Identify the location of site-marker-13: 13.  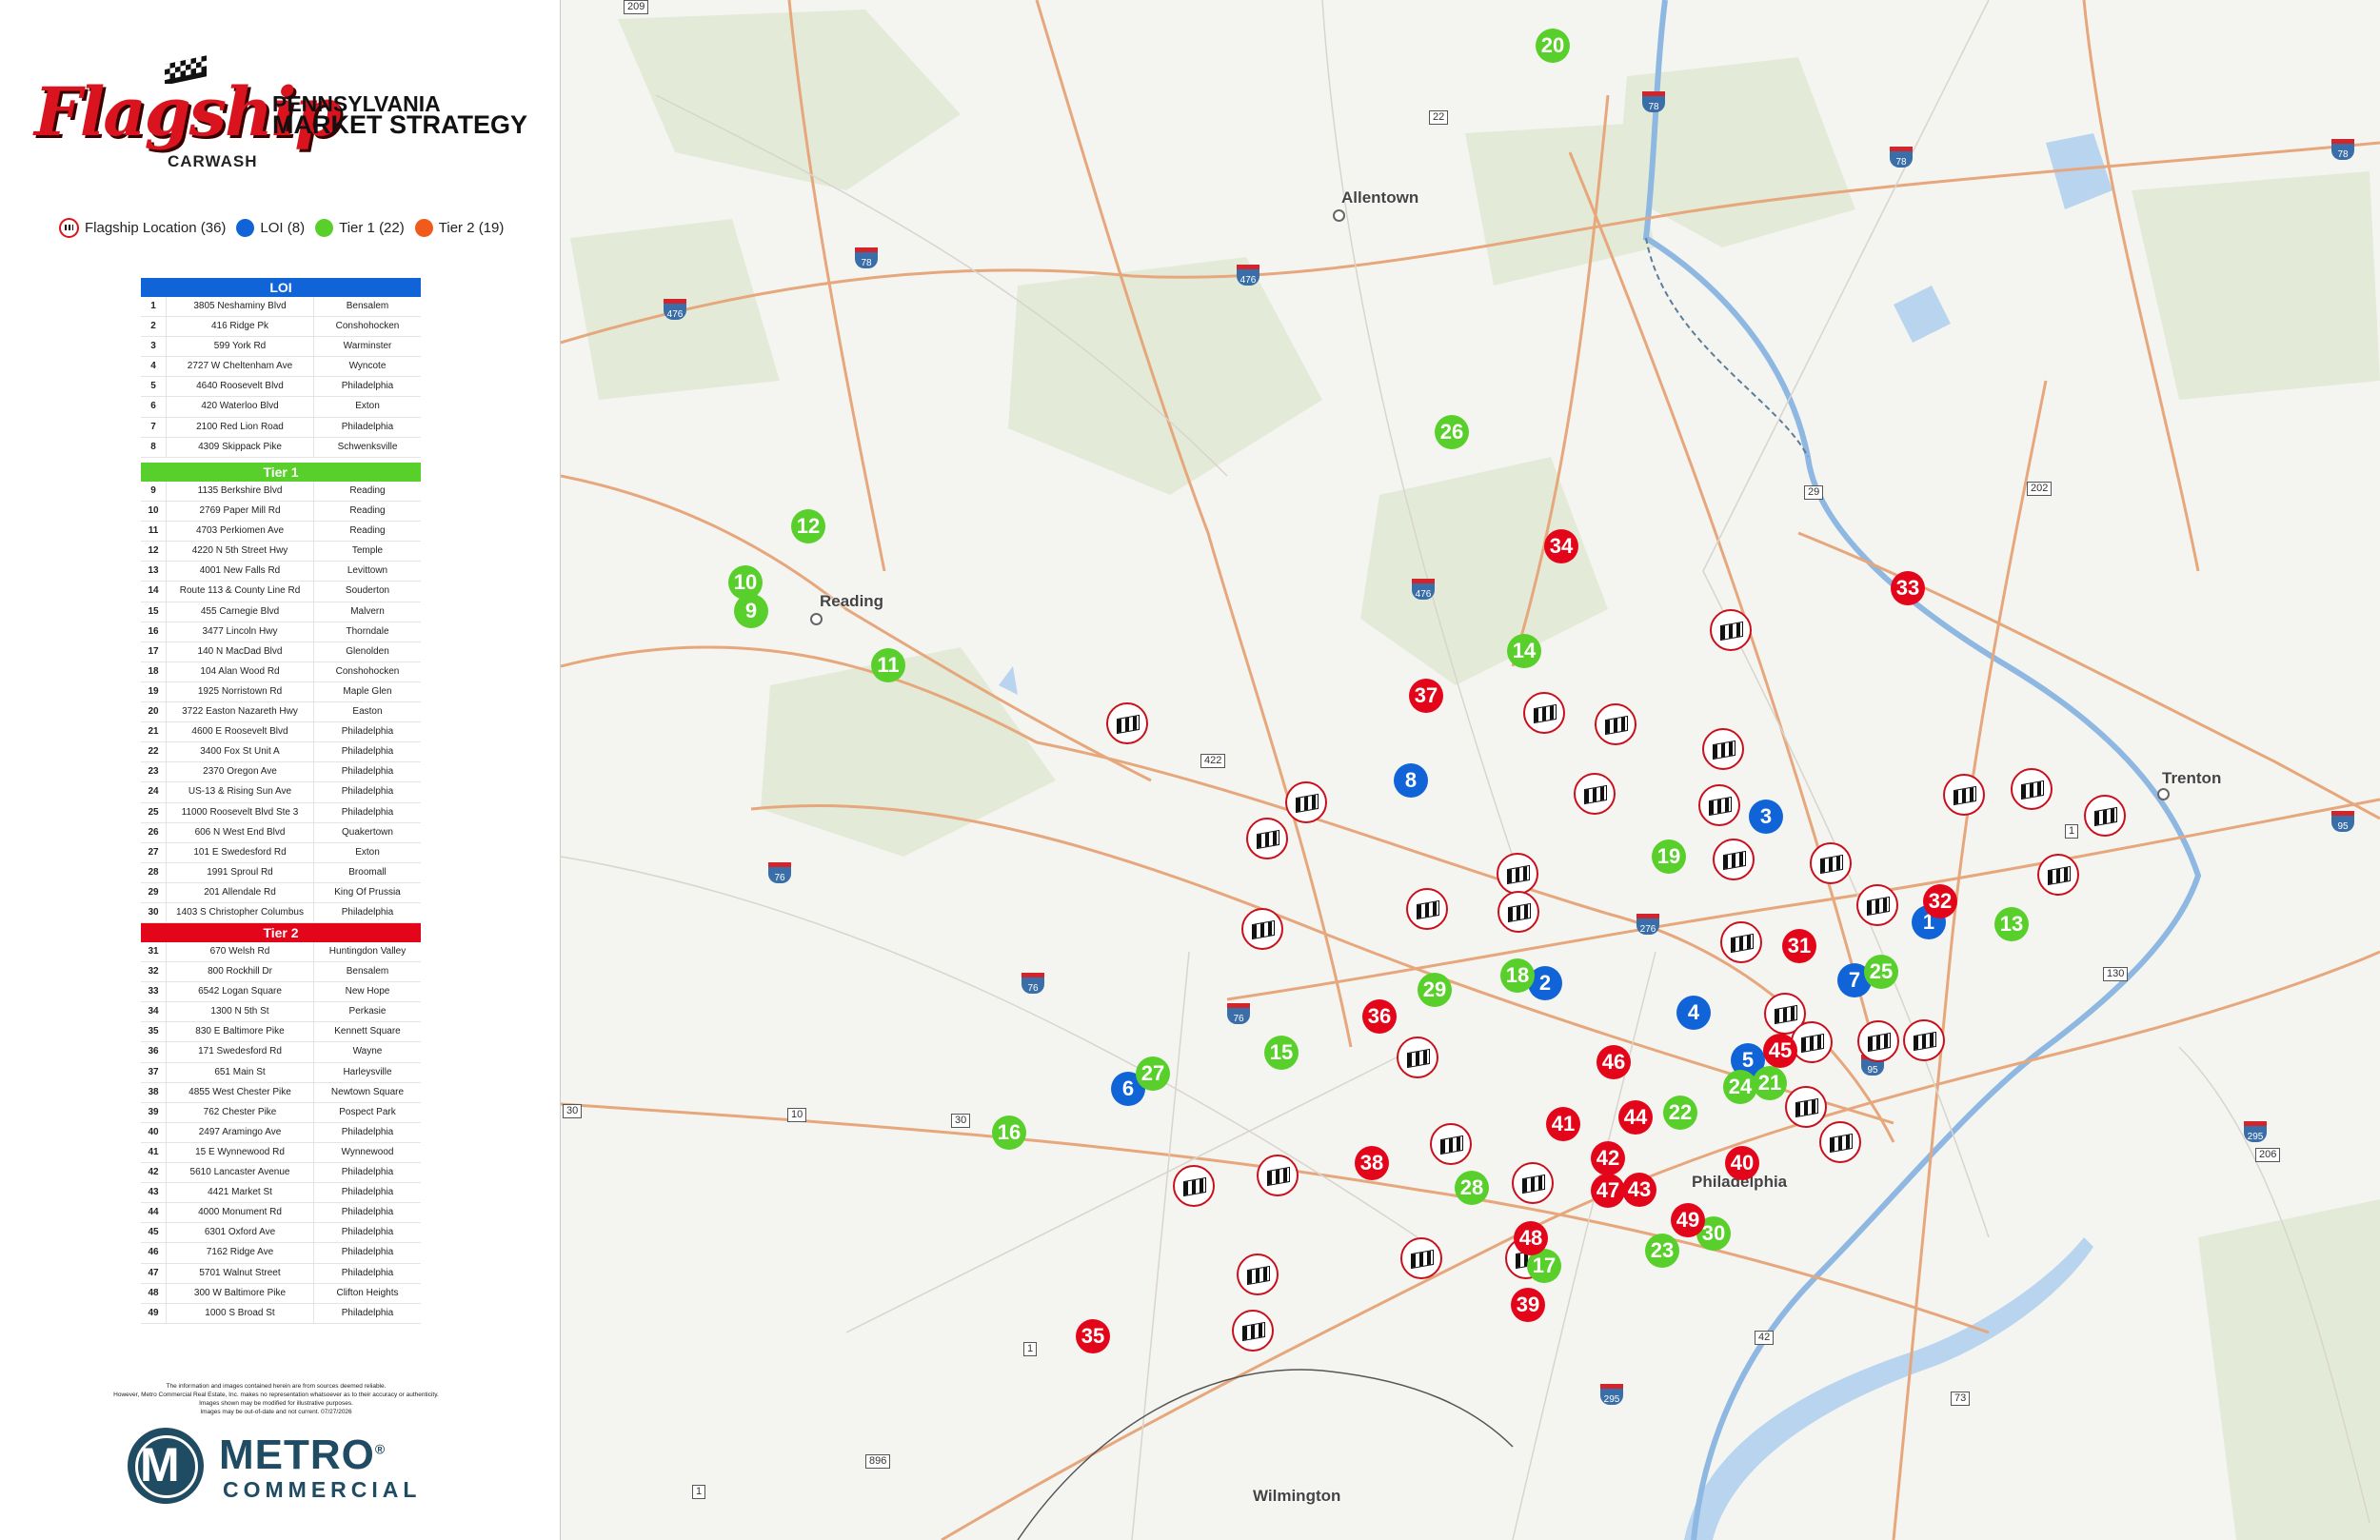
(2011, 924).